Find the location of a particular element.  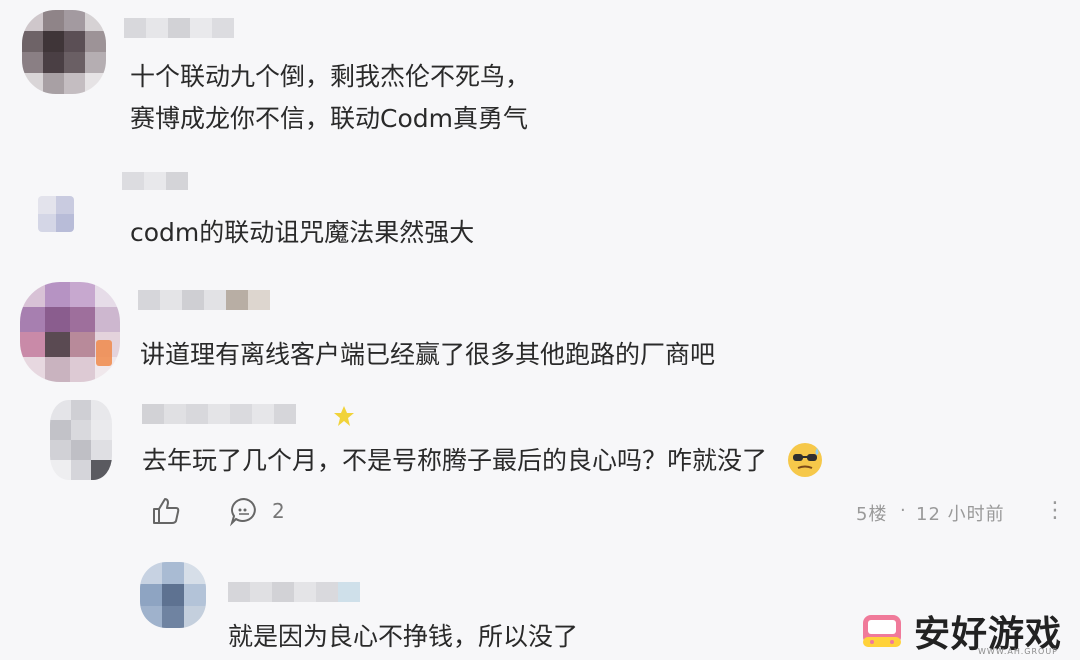

comment-text: 十个联动九个倒，剩我杰伦不死鸟， is located at coordinates (330, 76).